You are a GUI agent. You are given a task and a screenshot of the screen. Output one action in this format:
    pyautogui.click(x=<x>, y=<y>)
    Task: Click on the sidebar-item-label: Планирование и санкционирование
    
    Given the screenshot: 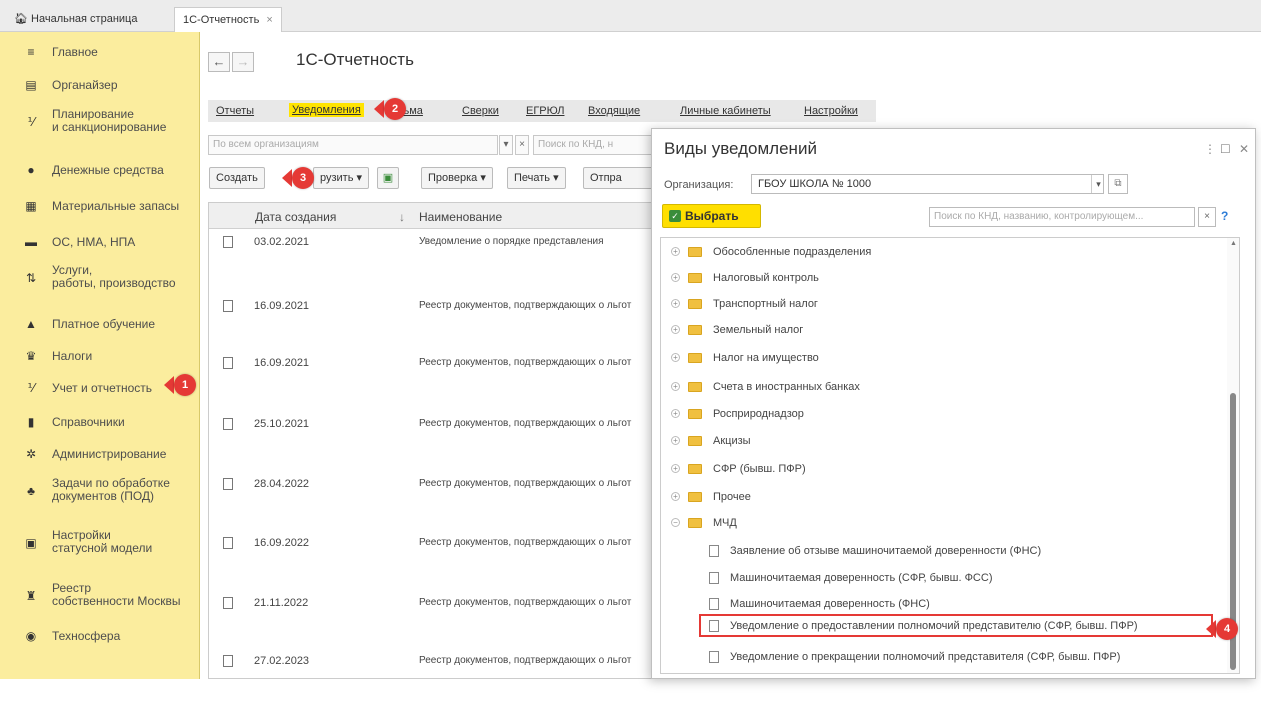 What is the action you would take?
    pyautogui.click(x=109, y=120)
    